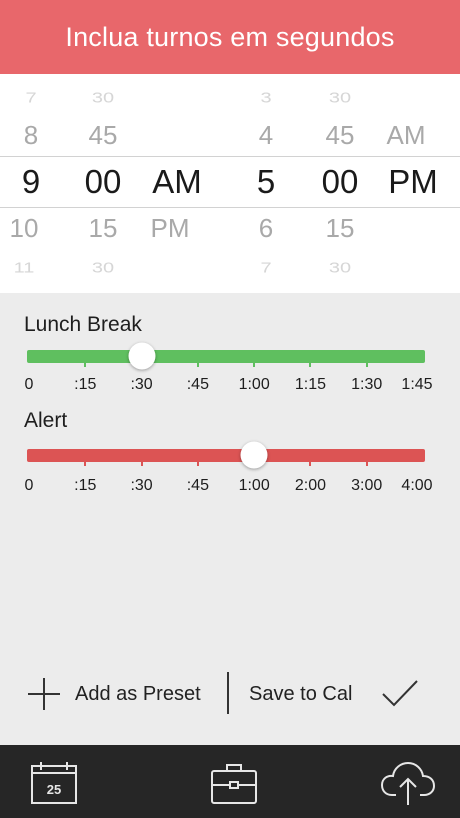 Image resolution: width=460 pixels, height=818 pixels. Describe the element at coordinates (367, 384) in the screenshot. I see `lunch-tick-label: 1:30` at that location.